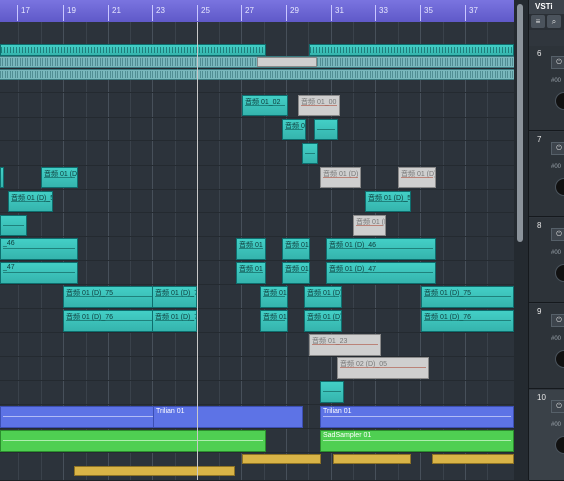  I want to click on vertical-scrollbar, so click(521, 240).